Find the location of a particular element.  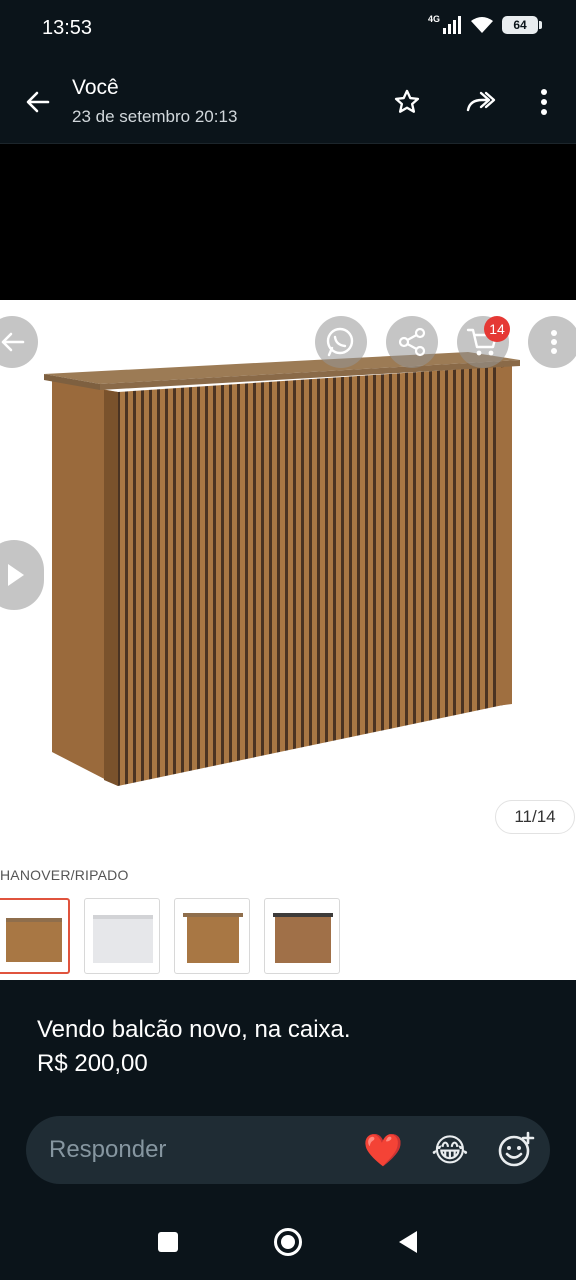

forward-icon is located at coordinates (481, 101).